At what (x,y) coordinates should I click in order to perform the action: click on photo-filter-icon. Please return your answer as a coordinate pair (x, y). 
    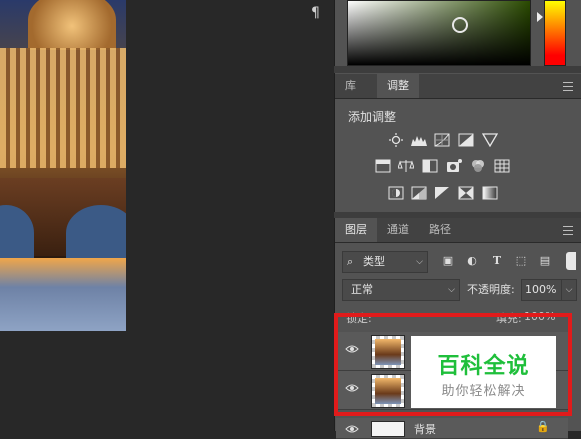
    Looking at the image, I should click on (454, 166).